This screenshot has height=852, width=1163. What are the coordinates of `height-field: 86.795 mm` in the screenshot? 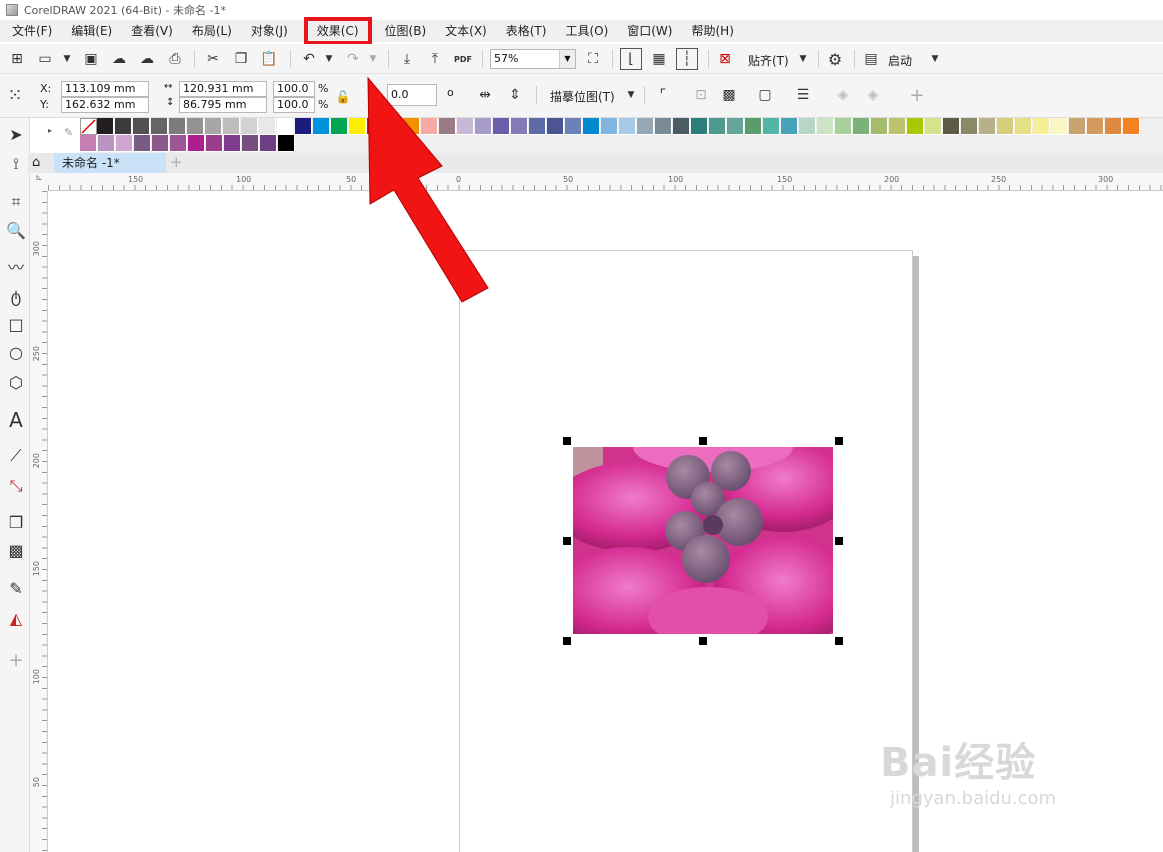 It's located at (223, 105).